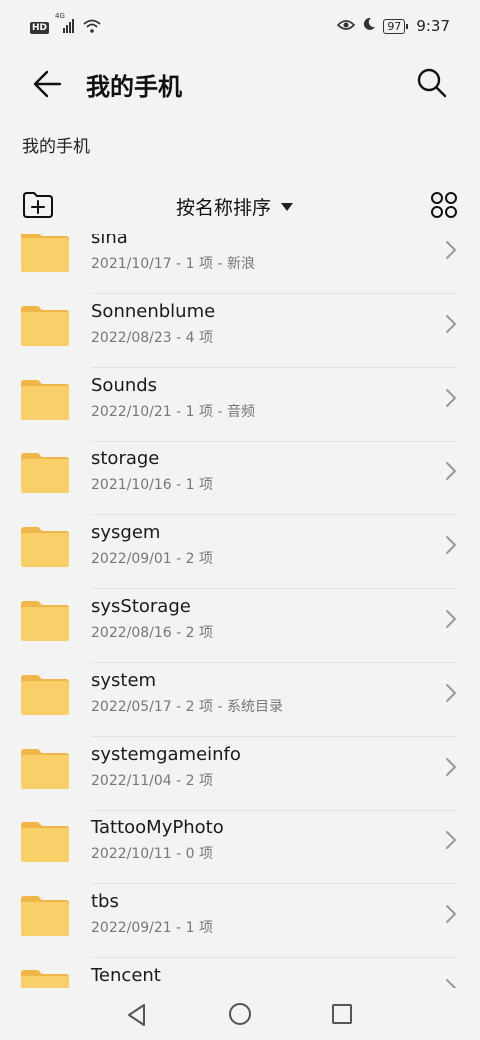  I want to click on network-label: 4G, so click(60, 16).